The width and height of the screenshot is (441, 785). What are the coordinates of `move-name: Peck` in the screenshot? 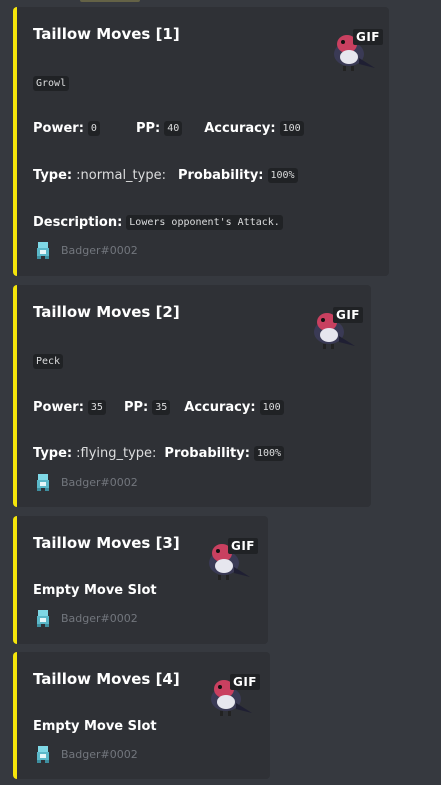 It's located at (48, 361).